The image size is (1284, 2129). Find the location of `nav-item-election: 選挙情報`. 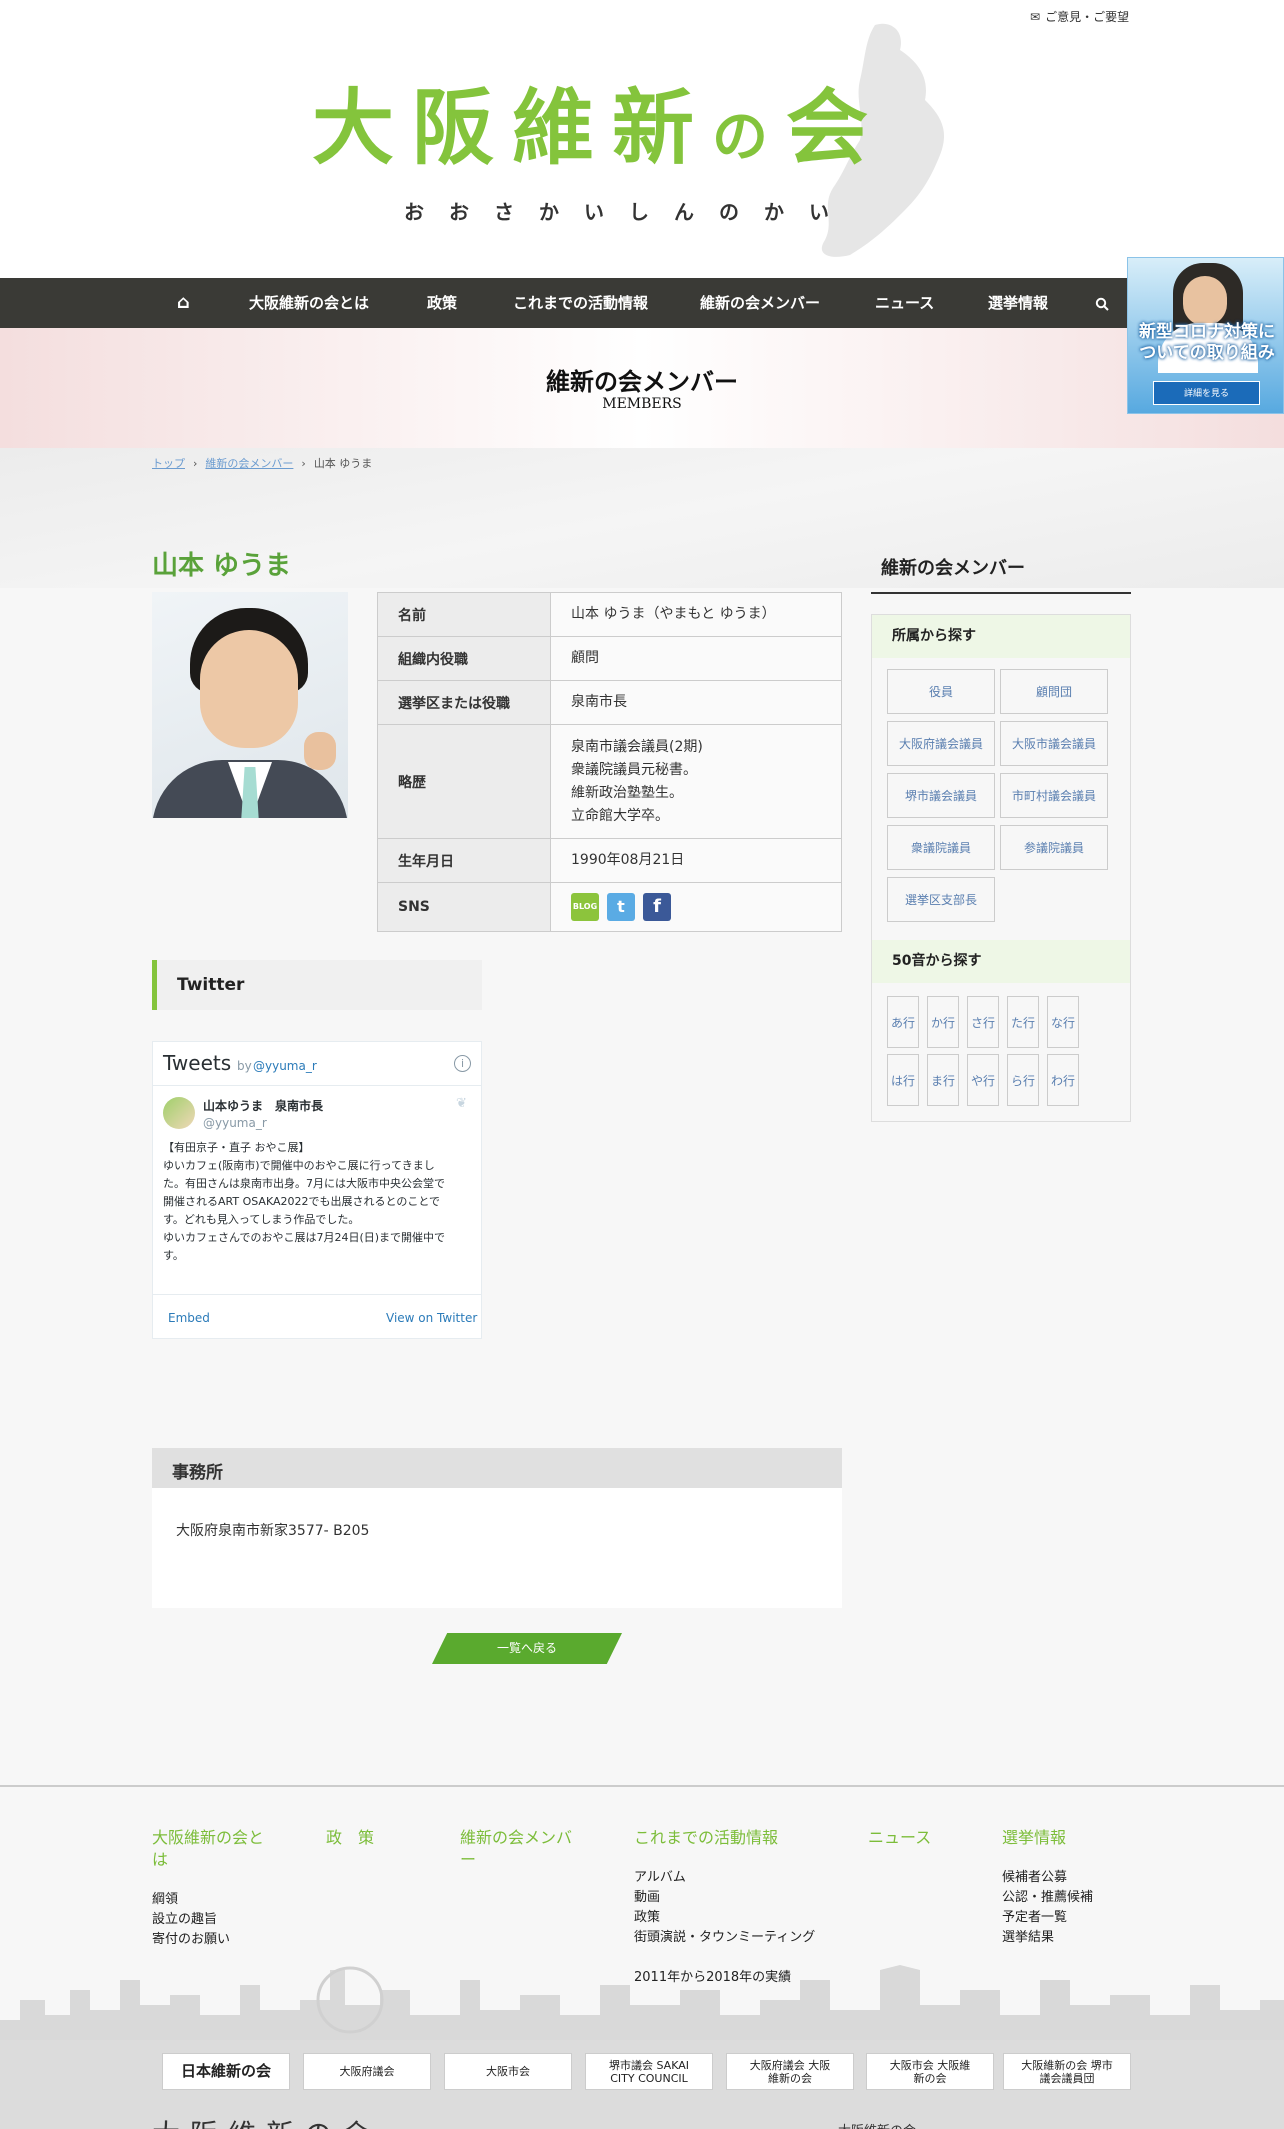

nav-item-election: 選挙情報 is located at coordinates (1018, 303).